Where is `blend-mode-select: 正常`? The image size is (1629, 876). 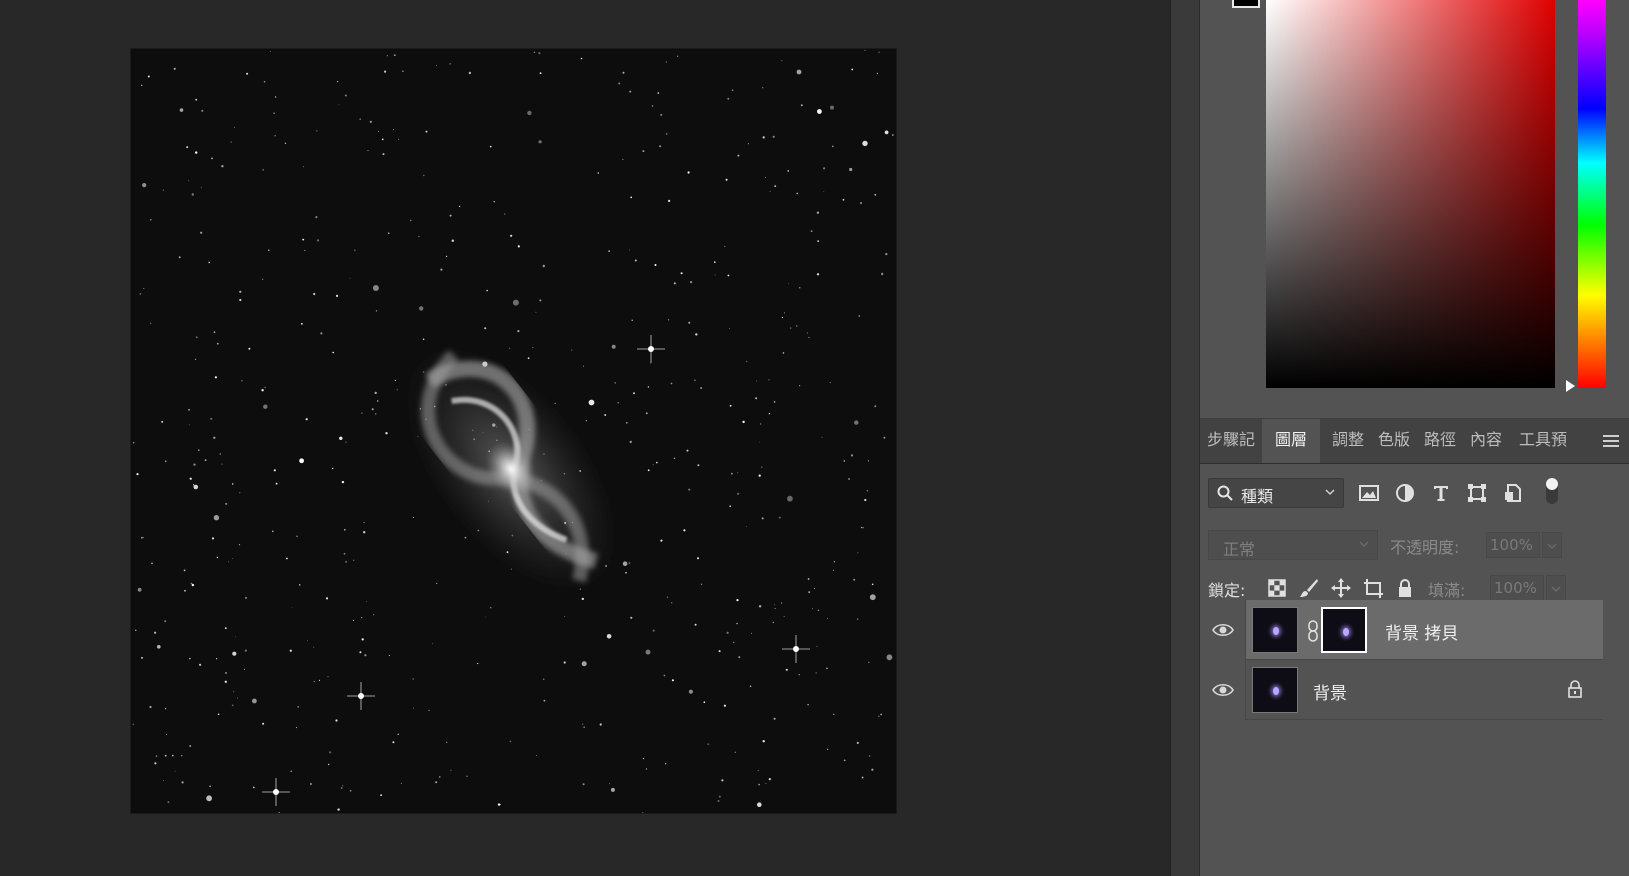
blend-mode-select: 正常 is located at coordinates (1293, 545).